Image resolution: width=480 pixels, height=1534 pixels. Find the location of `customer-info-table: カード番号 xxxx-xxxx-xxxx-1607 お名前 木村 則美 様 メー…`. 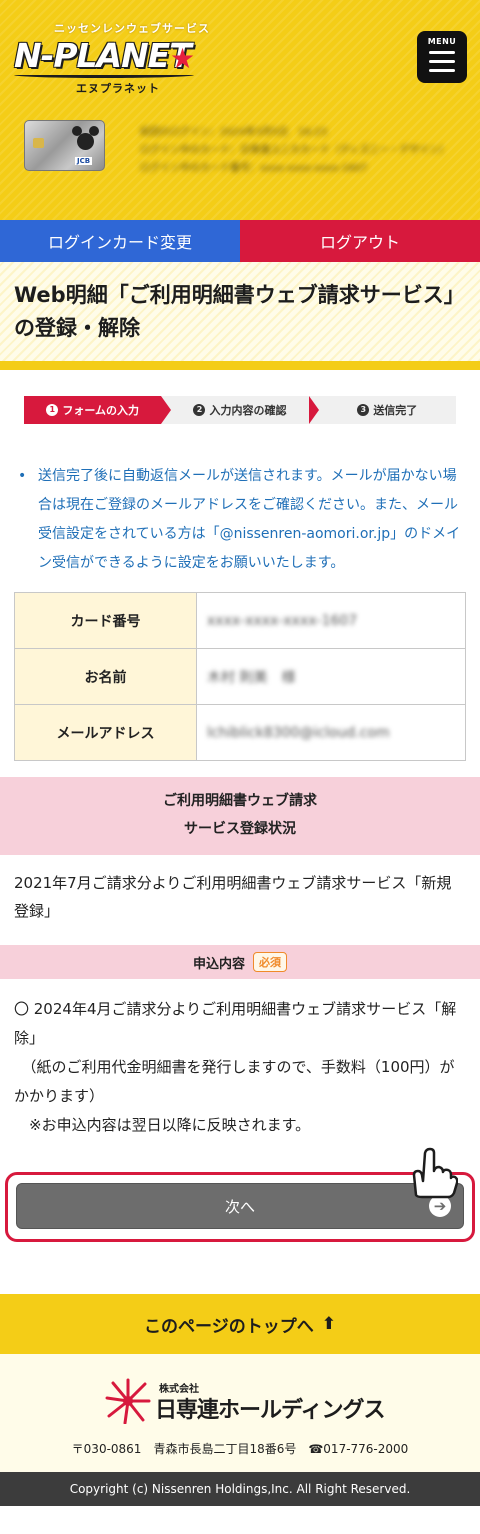

customer-info-table: カード番号 xxxx-xxxx-xxxx-1607 お名前 木村 則美 様 メー… is located at coordinates (240, 676).